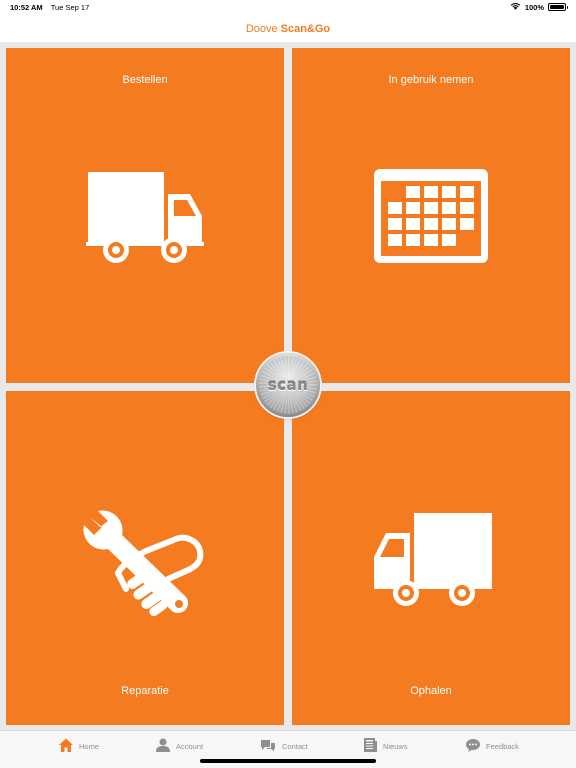  What do you see at coordinates (163, 746) in the screenshot?
I see `person-icon` at bounding box center [163, 746].